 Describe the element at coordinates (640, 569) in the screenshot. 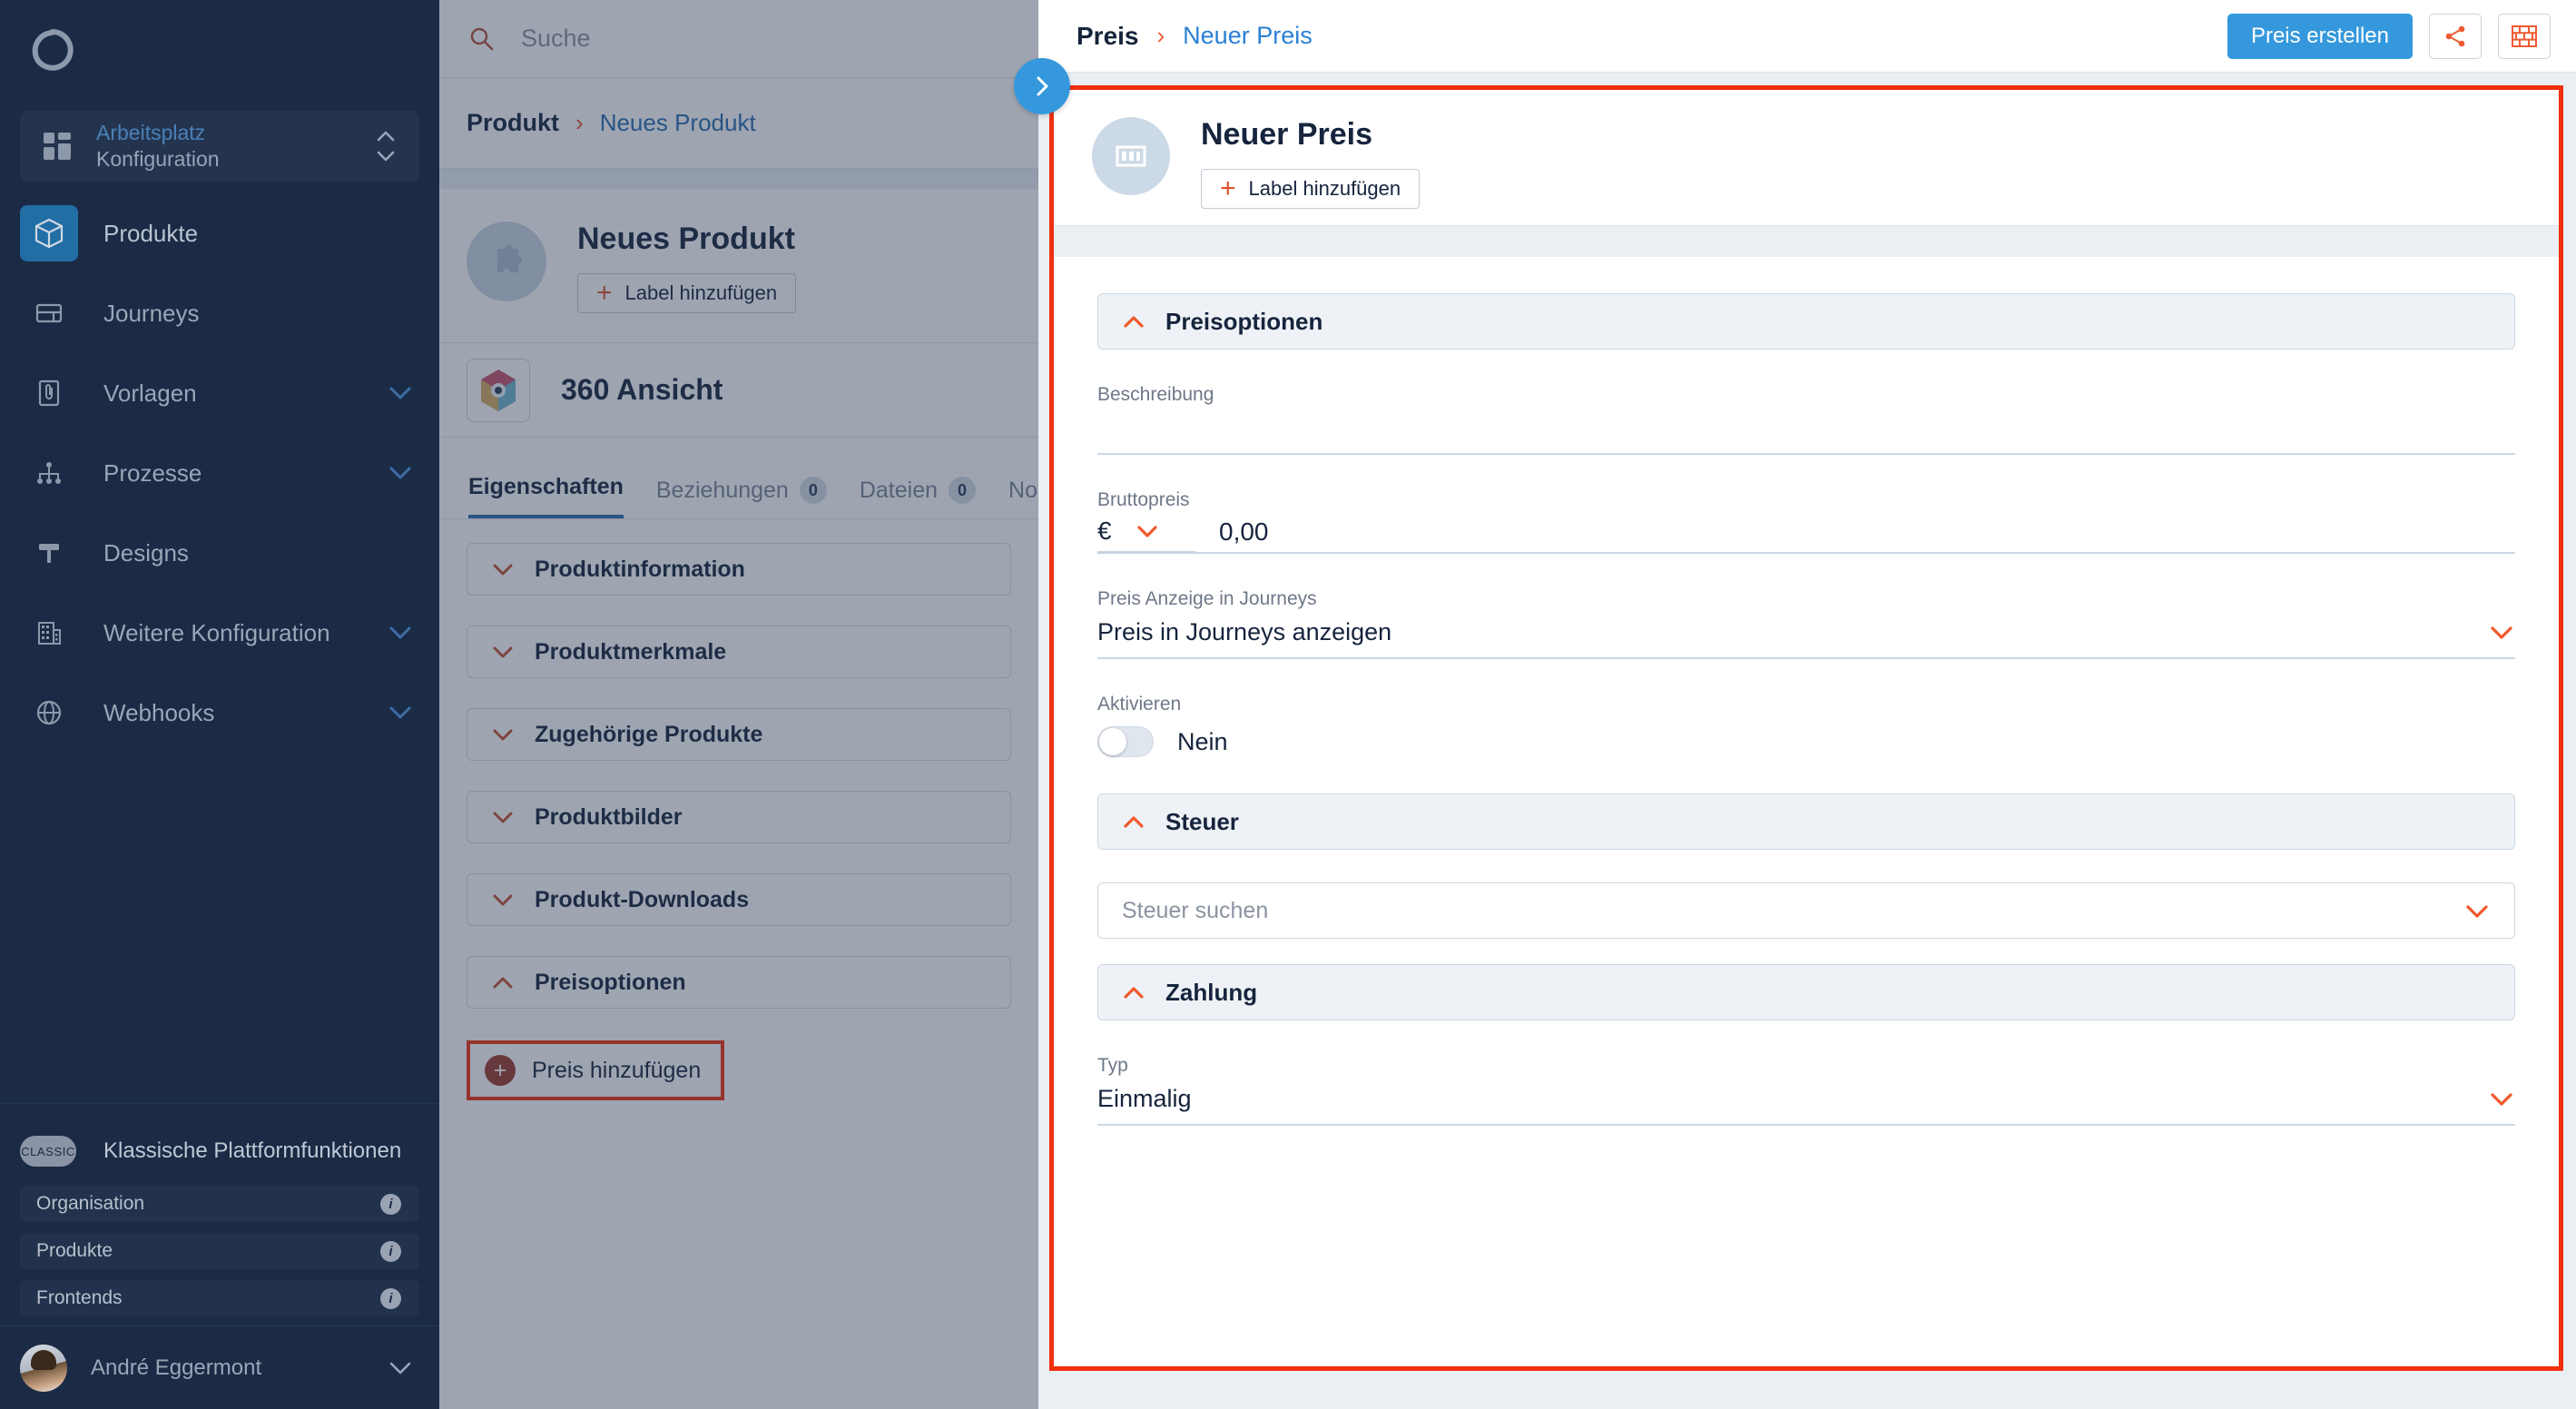

I see `accordion-label: Produktinformation` at that location.